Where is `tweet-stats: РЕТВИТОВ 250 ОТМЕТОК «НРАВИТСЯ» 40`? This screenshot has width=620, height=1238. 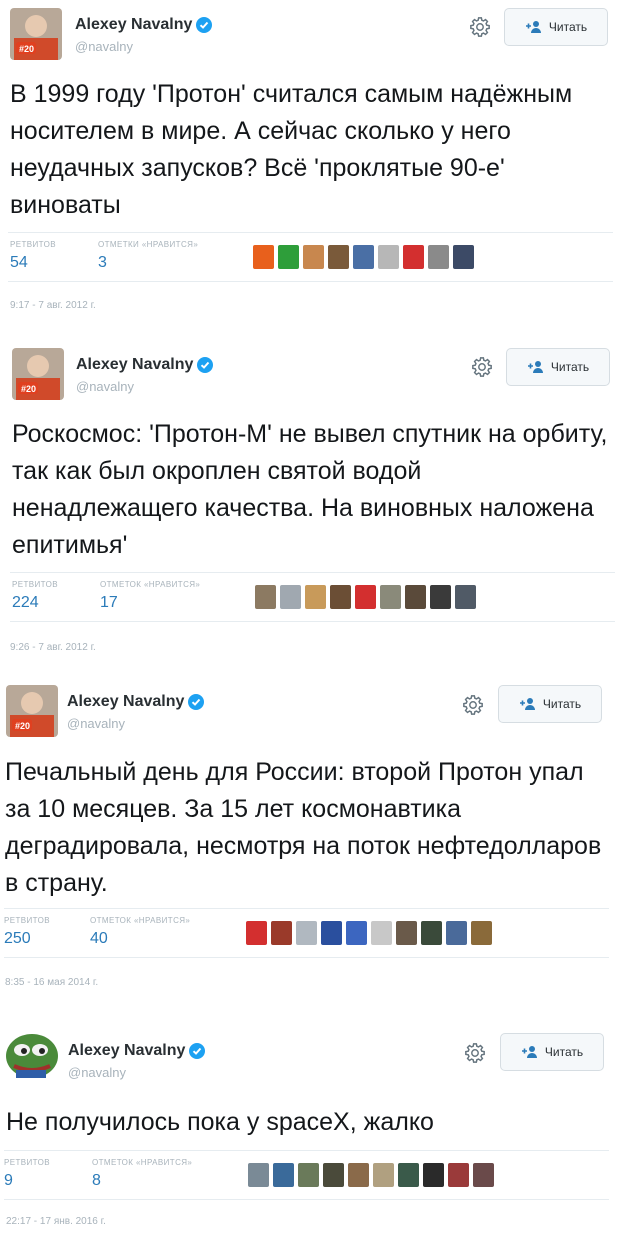
tweet-stats: РЕТВИТОВ 250 ОТМЕТОК «НРАВИТСЯ» 40 is located at coordinates (306, 933).